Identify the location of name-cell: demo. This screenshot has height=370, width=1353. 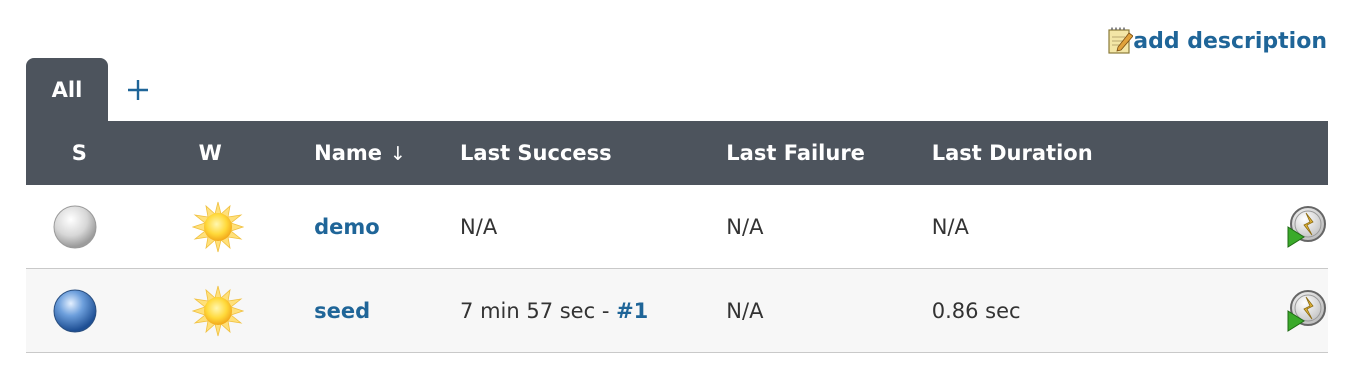
(387, 227).